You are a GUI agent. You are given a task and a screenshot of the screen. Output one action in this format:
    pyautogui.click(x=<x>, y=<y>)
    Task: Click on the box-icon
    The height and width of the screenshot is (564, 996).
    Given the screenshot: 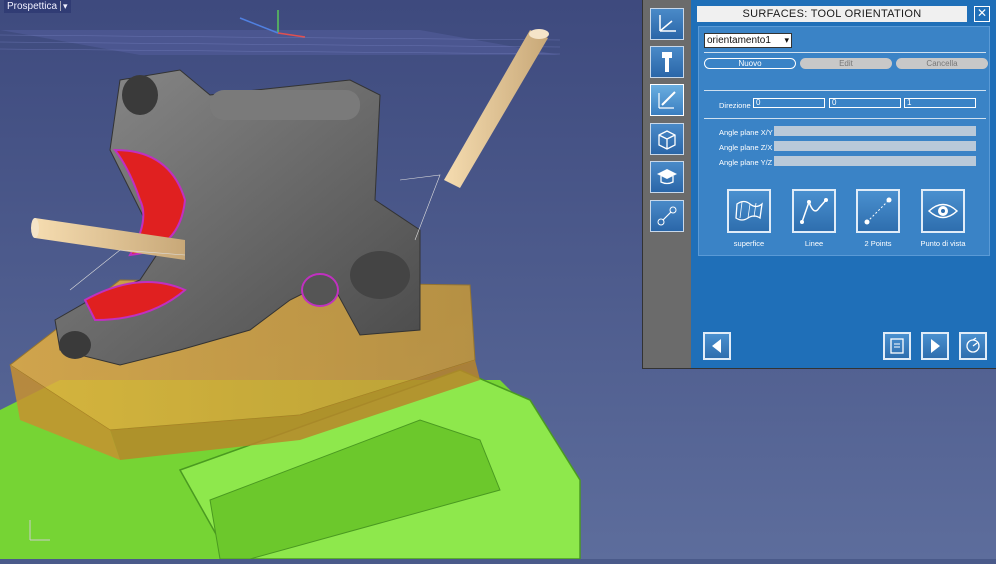 What is the action you would take?
    pyautogui.click(x=667, y=139)
    